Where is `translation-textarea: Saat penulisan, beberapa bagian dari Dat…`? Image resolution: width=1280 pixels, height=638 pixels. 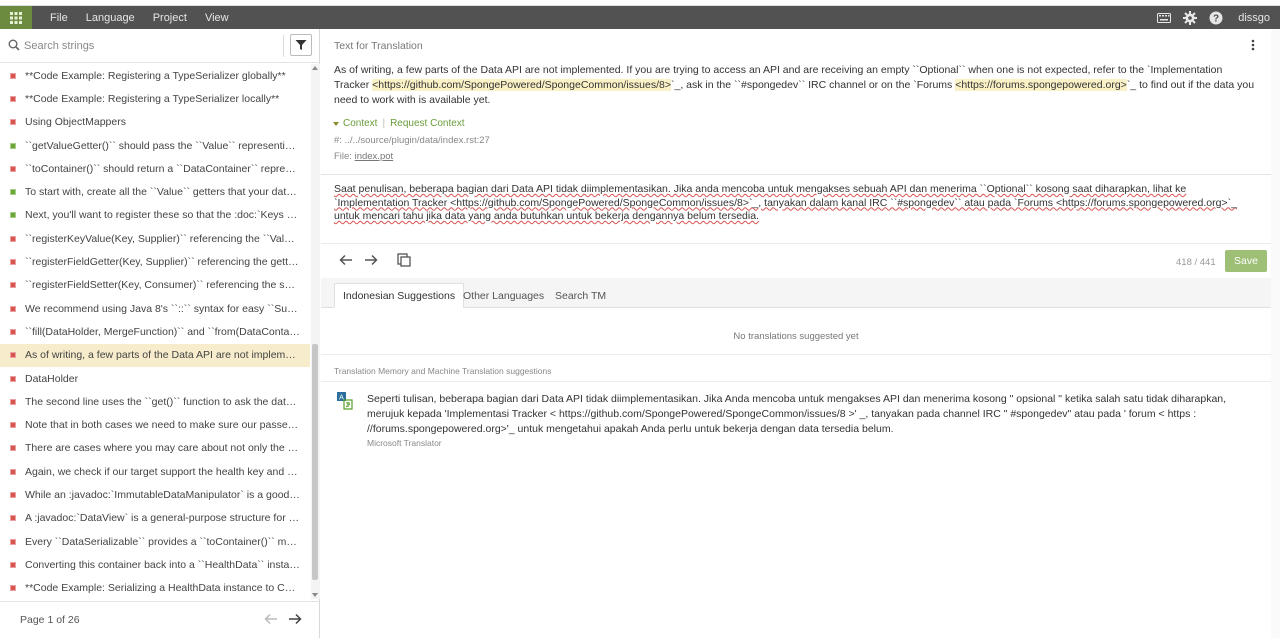 translation-textarea: Saat penulisan, beberapa bagian dari Dat… is located at coordinates (796, 203).